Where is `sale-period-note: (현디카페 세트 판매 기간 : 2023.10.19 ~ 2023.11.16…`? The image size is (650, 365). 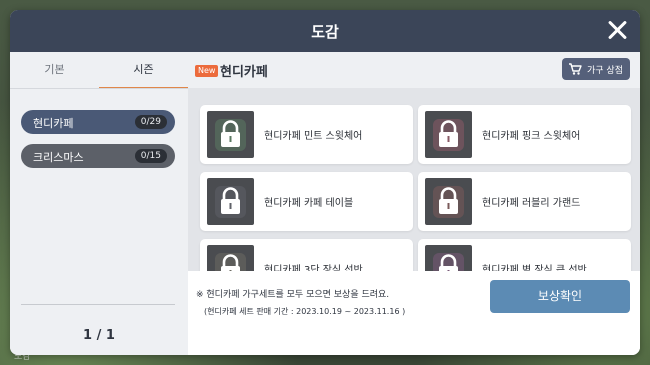
sale-period-note: (현디카페 세트 판매 기간 : 2023.10.19 ~ 2023.11.16… is located at coordinates (305, 311).